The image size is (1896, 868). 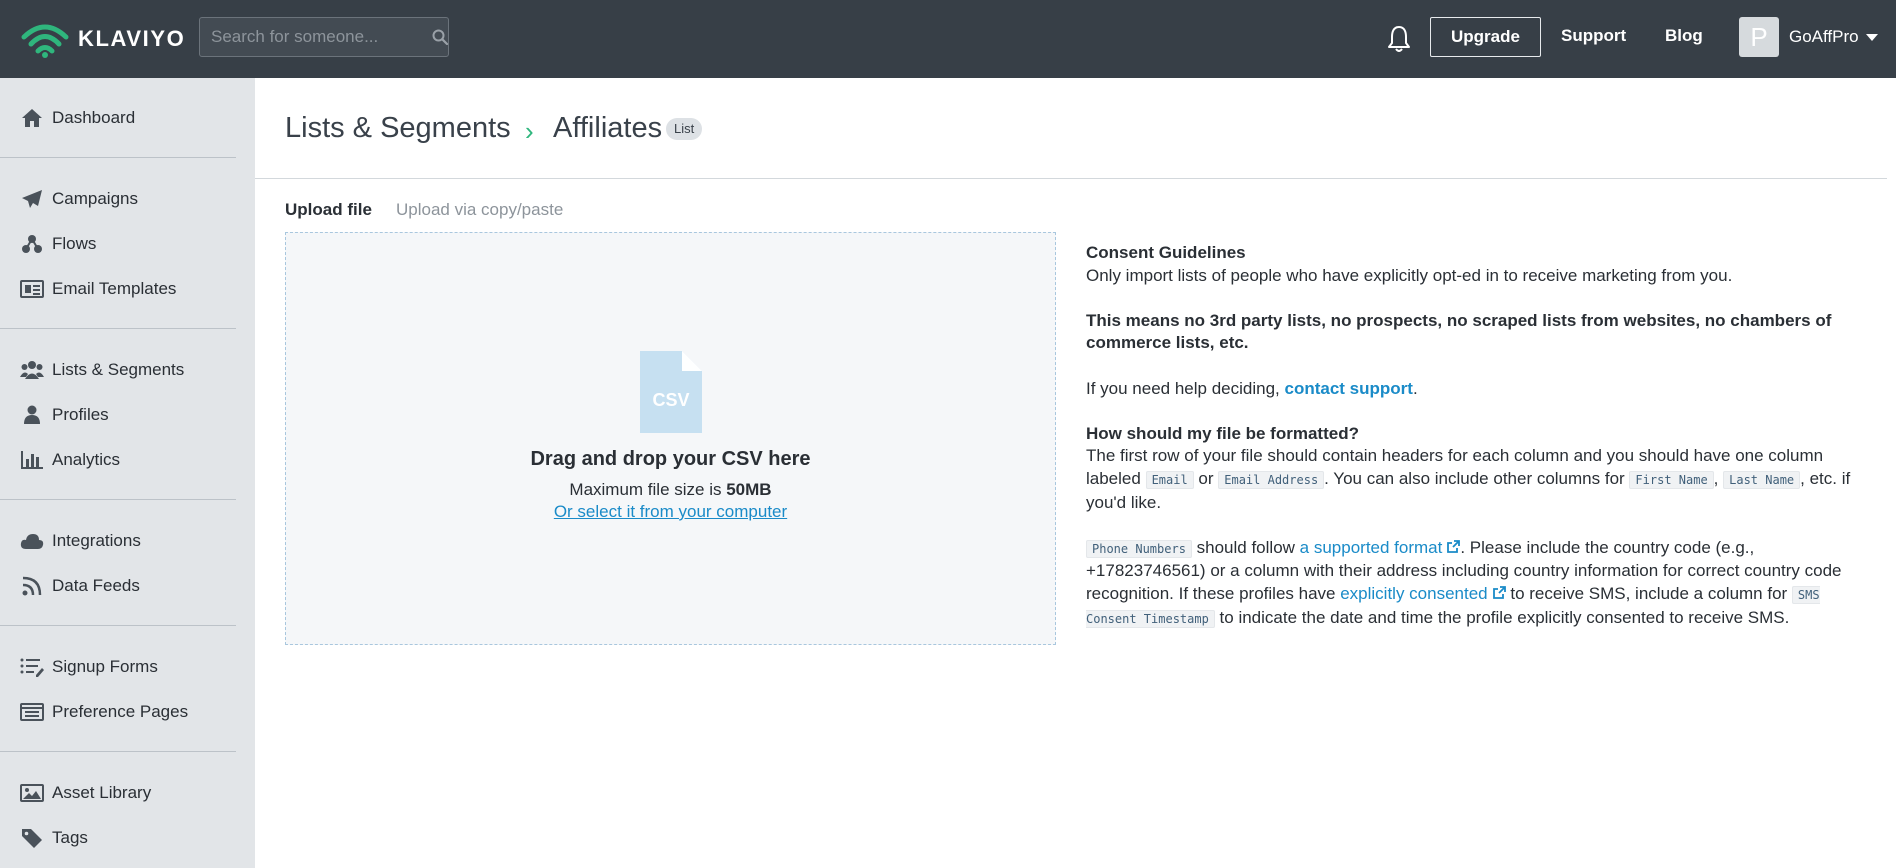 What do you see at coordinates (479, 210) in the screenshot?
I see `tab-upload-copy-paste: Upload via copy/paste` at bounding box center [479, 210].